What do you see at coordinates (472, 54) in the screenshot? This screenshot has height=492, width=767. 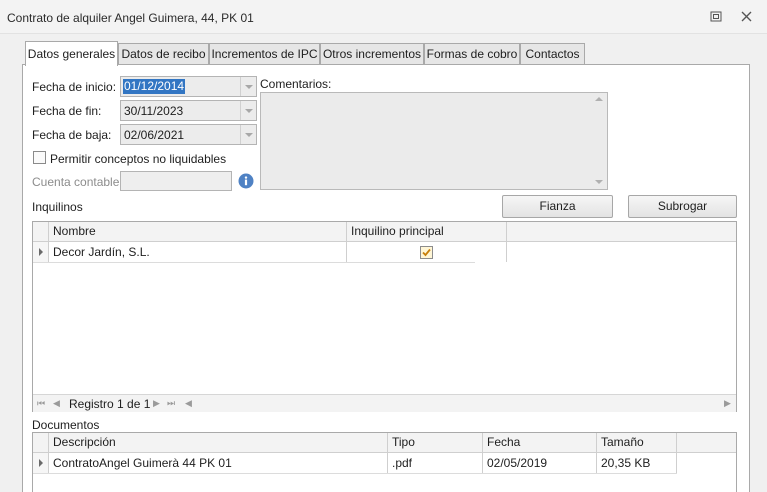 I see `tab-formas-cobro: Formas de cobro` at bounding box center [472, 54].